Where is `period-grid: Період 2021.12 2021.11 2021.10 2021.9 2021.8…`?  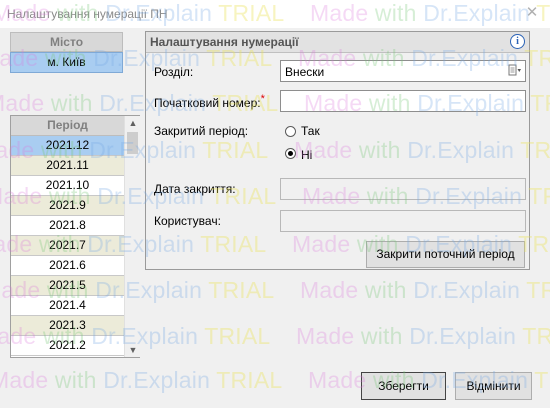
period-grid: Період 2021.12 2021.11 2021.10 2021.9 2021.8… is located at coordinates (75, 236).